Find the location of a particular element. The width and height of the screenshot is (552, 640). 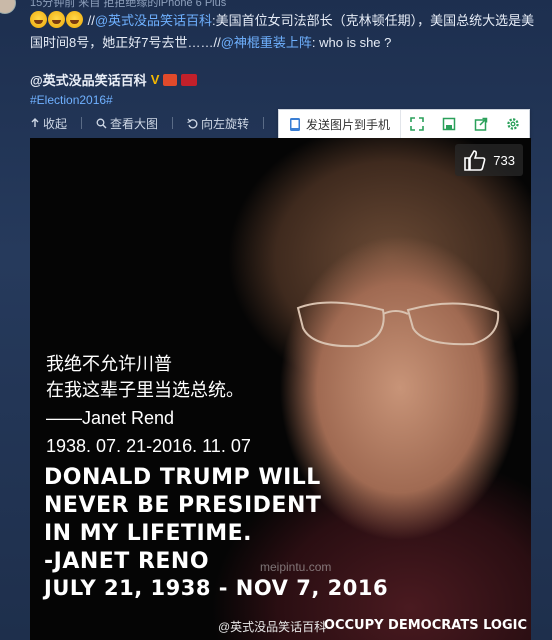

share-icon is located at coordinates (481, 124).